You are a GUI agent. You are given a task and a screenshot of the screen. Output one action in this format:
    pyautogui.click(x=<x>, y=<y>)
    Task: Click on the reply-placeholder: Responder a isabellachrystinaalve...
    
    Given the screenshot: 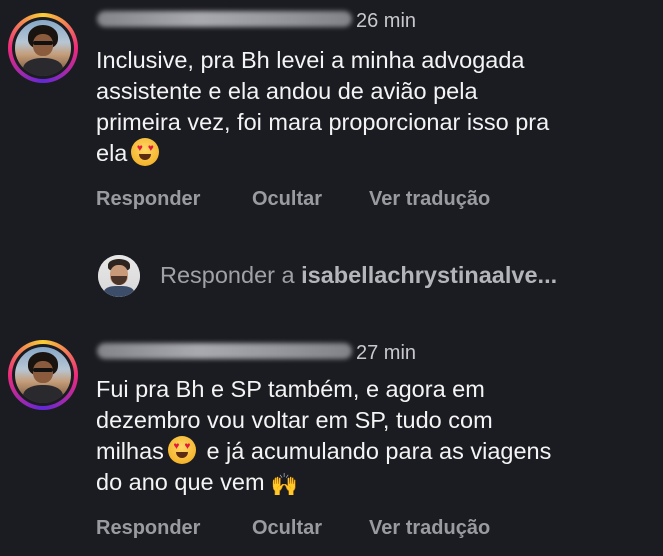 What is the action you would take?
    pyautogui.click(x=358, y=275)
    